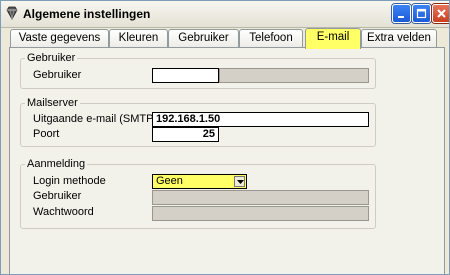  What do you see at coordinates (260, 197) in the screenshot?
I see `login-user-field` at bounding box center [260, 197].